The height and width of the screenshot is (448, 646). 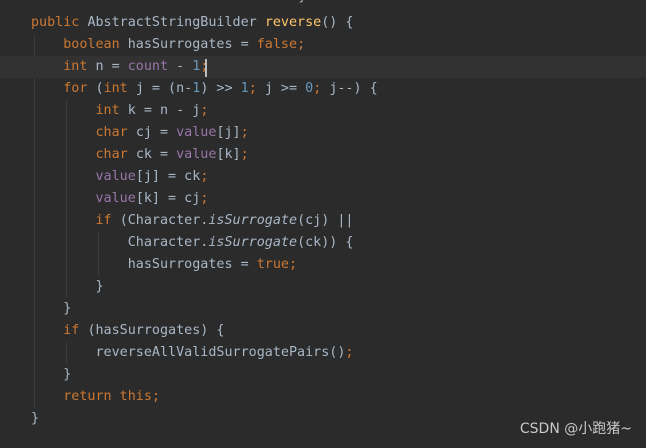 I want to click on code-token: () {, so click(x=337, y=22).